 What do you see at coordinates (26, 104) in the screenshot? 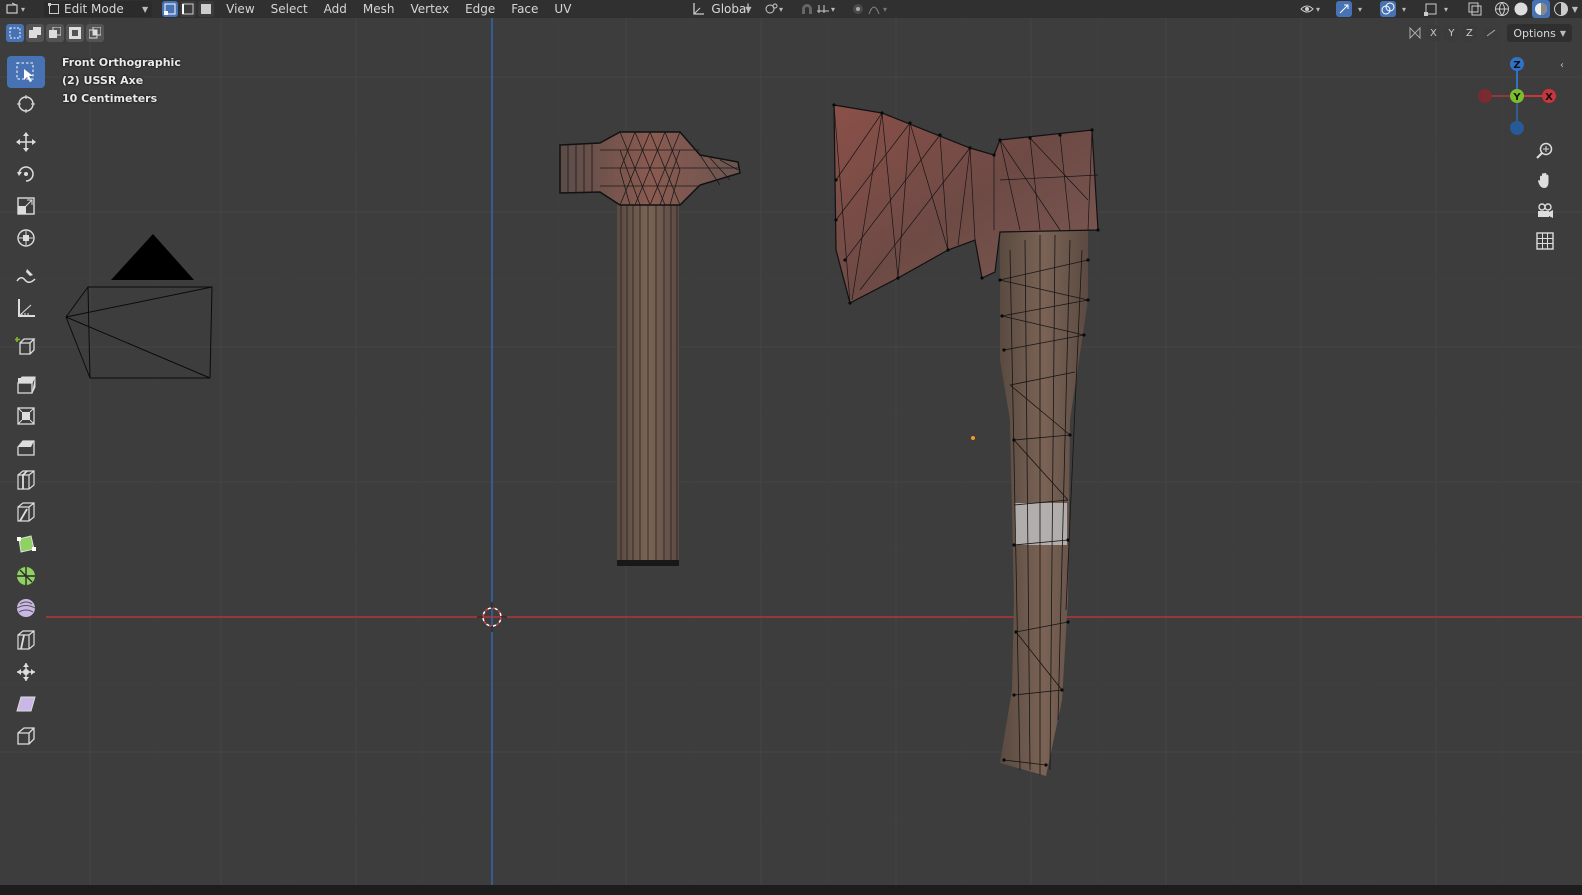
I see `tool-cursor` at bounding box center [26, 104].